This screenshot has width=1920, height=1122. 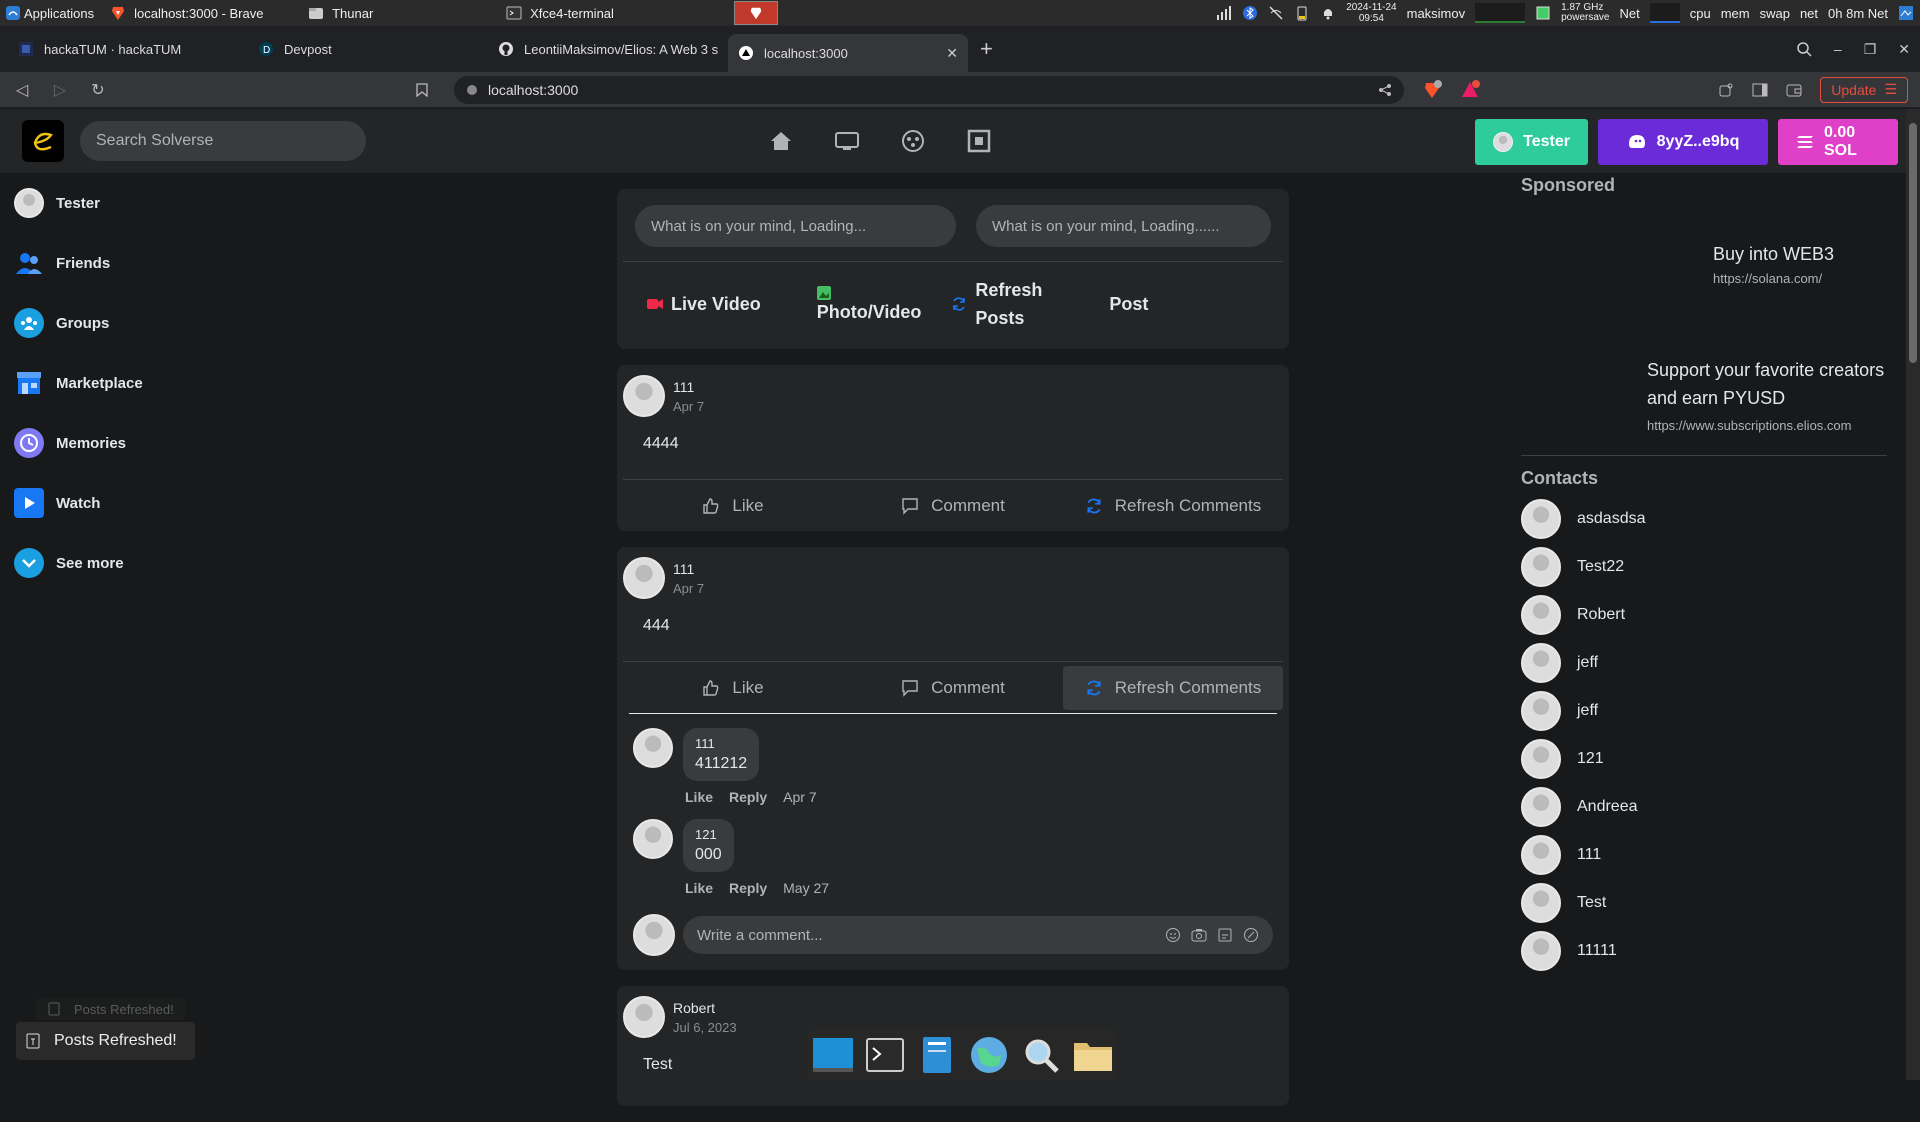 What do you see at coordinates (150, 563) in the screenshot?
I see `sidebar-item-see-more: See more` at bounding box center [150, 563].